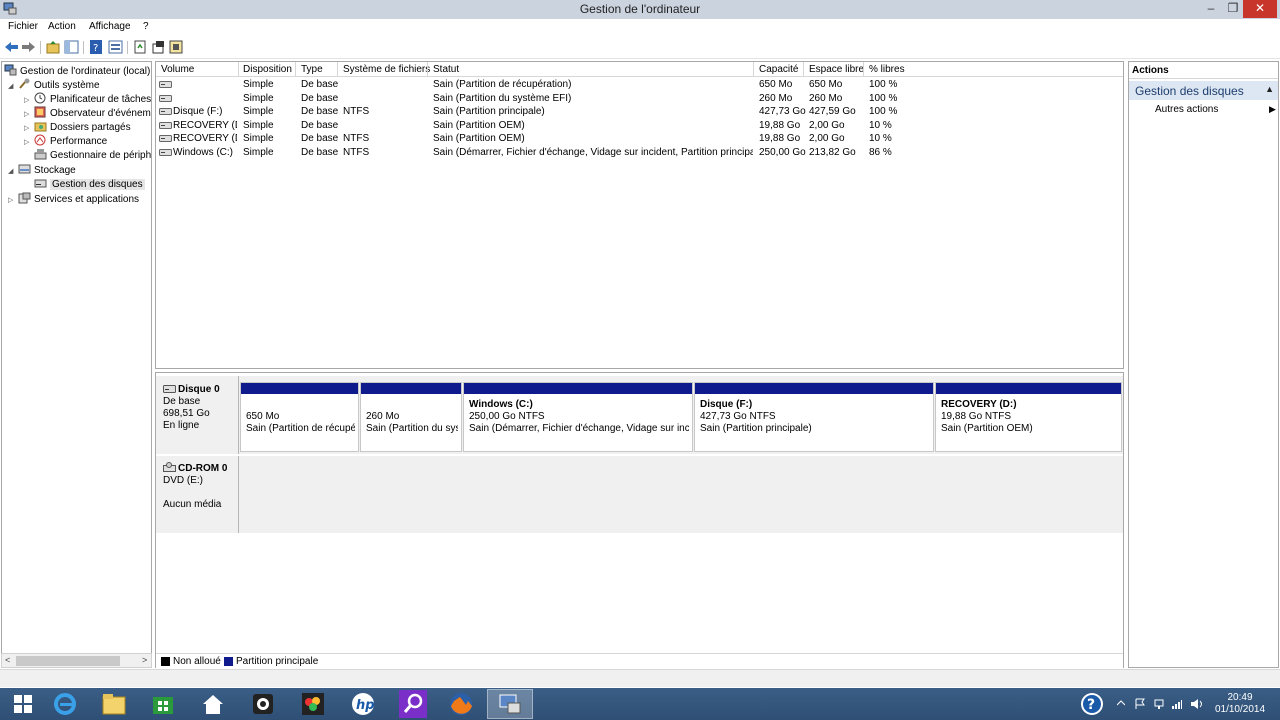 Image resolution: width=1280 pixels, height=720 pixels. I want to click on windows-start-icon, so click(23, 704).